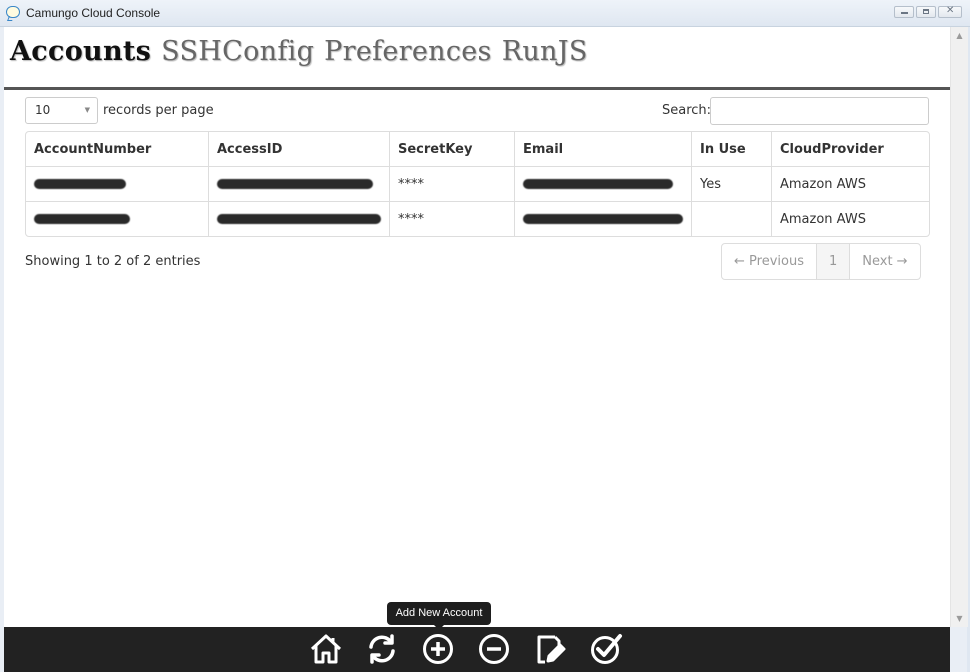 The height and width of the screenshot is (672, 970). I want to click on scroll-down-icon: ▼, so click(959, 618).